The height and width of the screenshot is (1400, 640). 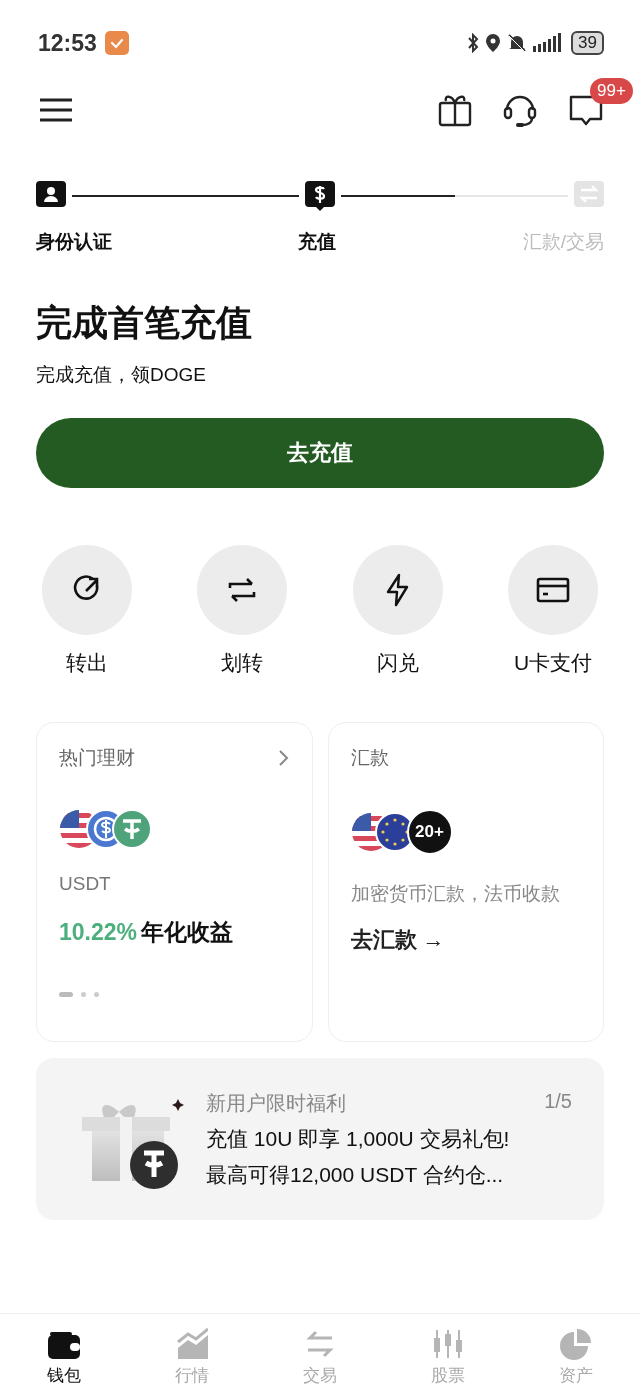 What do you see at coordinates (116, 43) in the screenshot?
I see `app-notification-icon` at bounding box center [116, 43].